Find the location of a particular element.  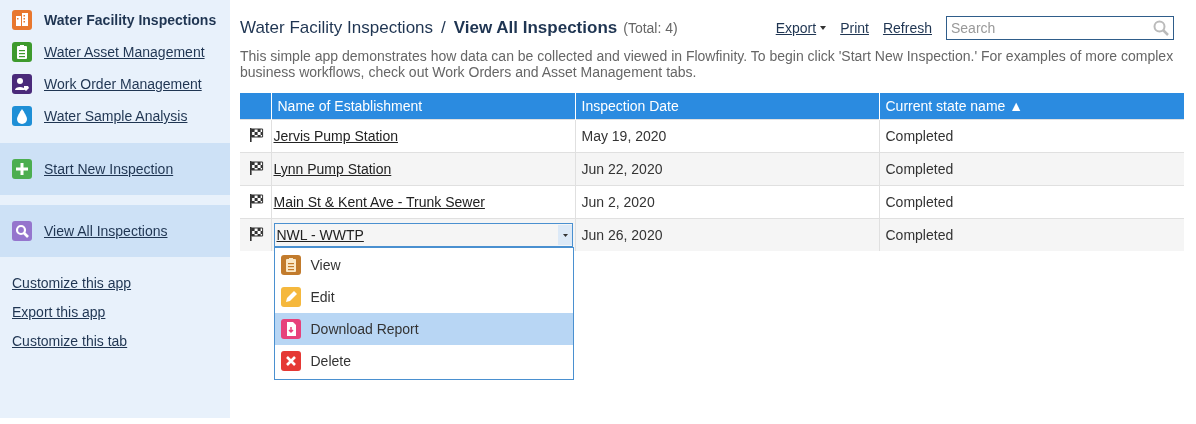

action-link: View All Inspections is located at coordinates (106, 231).